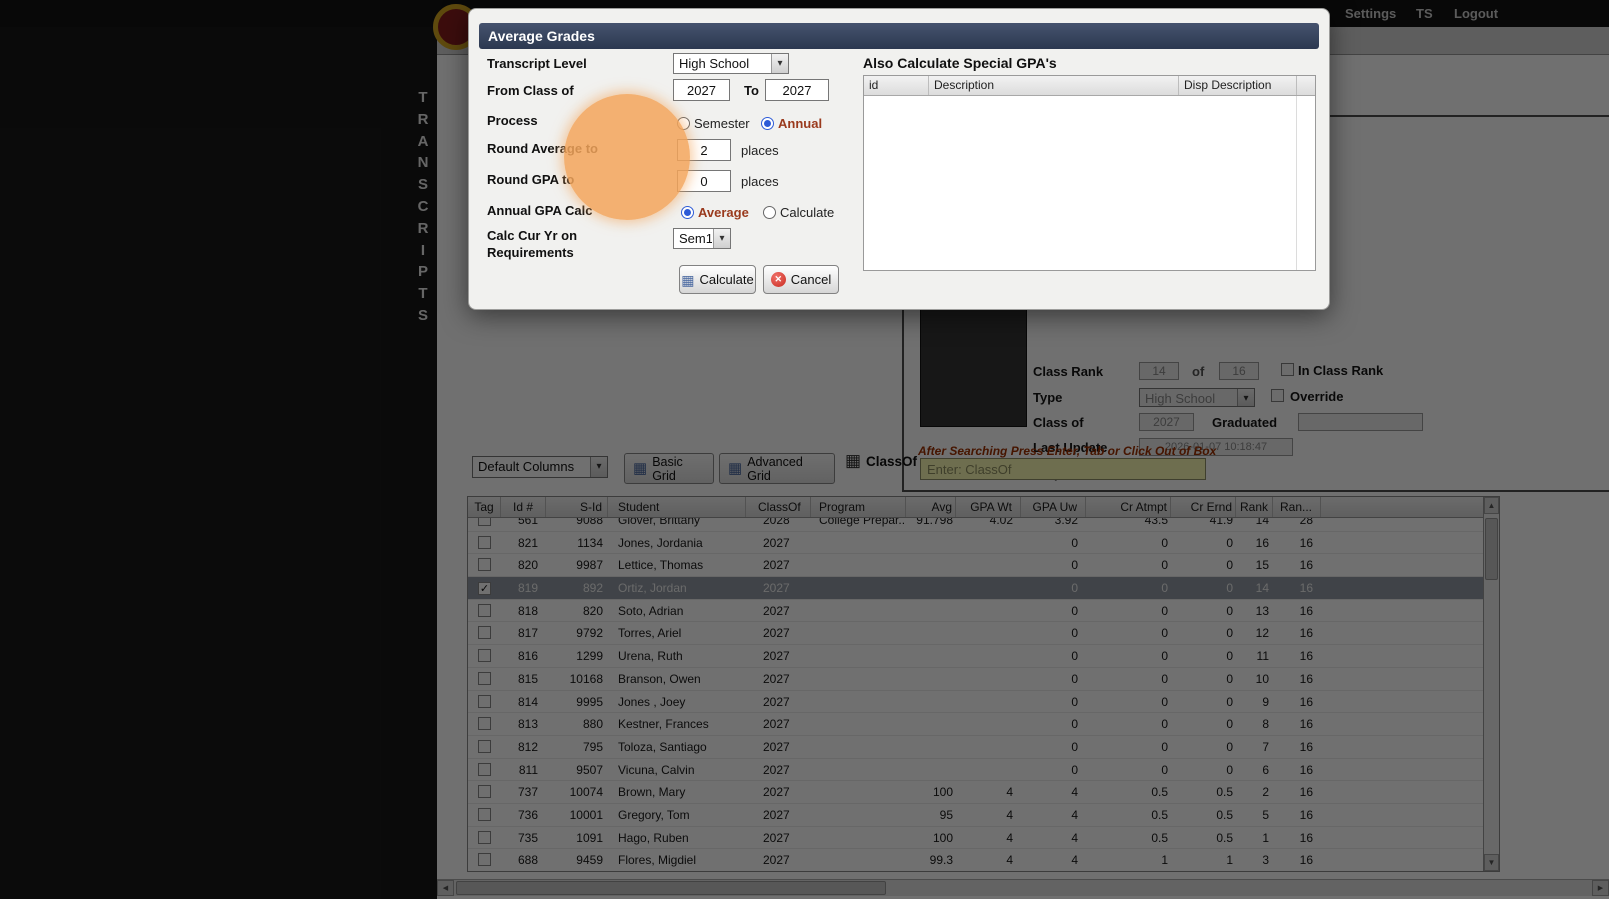 The image size is (1609, 899). Describe the element at coordinates (540, 210) in the screenshot. I see `annual-gpa-calc-label: Annual GPA Calc` at that location.